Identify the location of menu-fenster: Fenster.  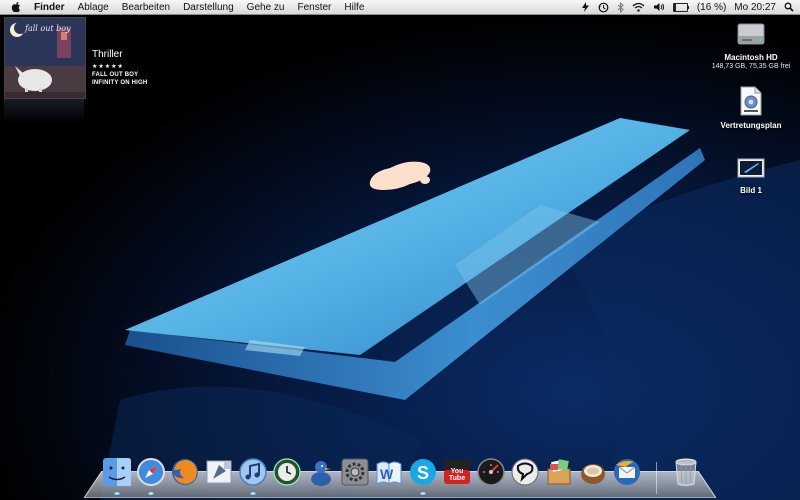
(314, 7).